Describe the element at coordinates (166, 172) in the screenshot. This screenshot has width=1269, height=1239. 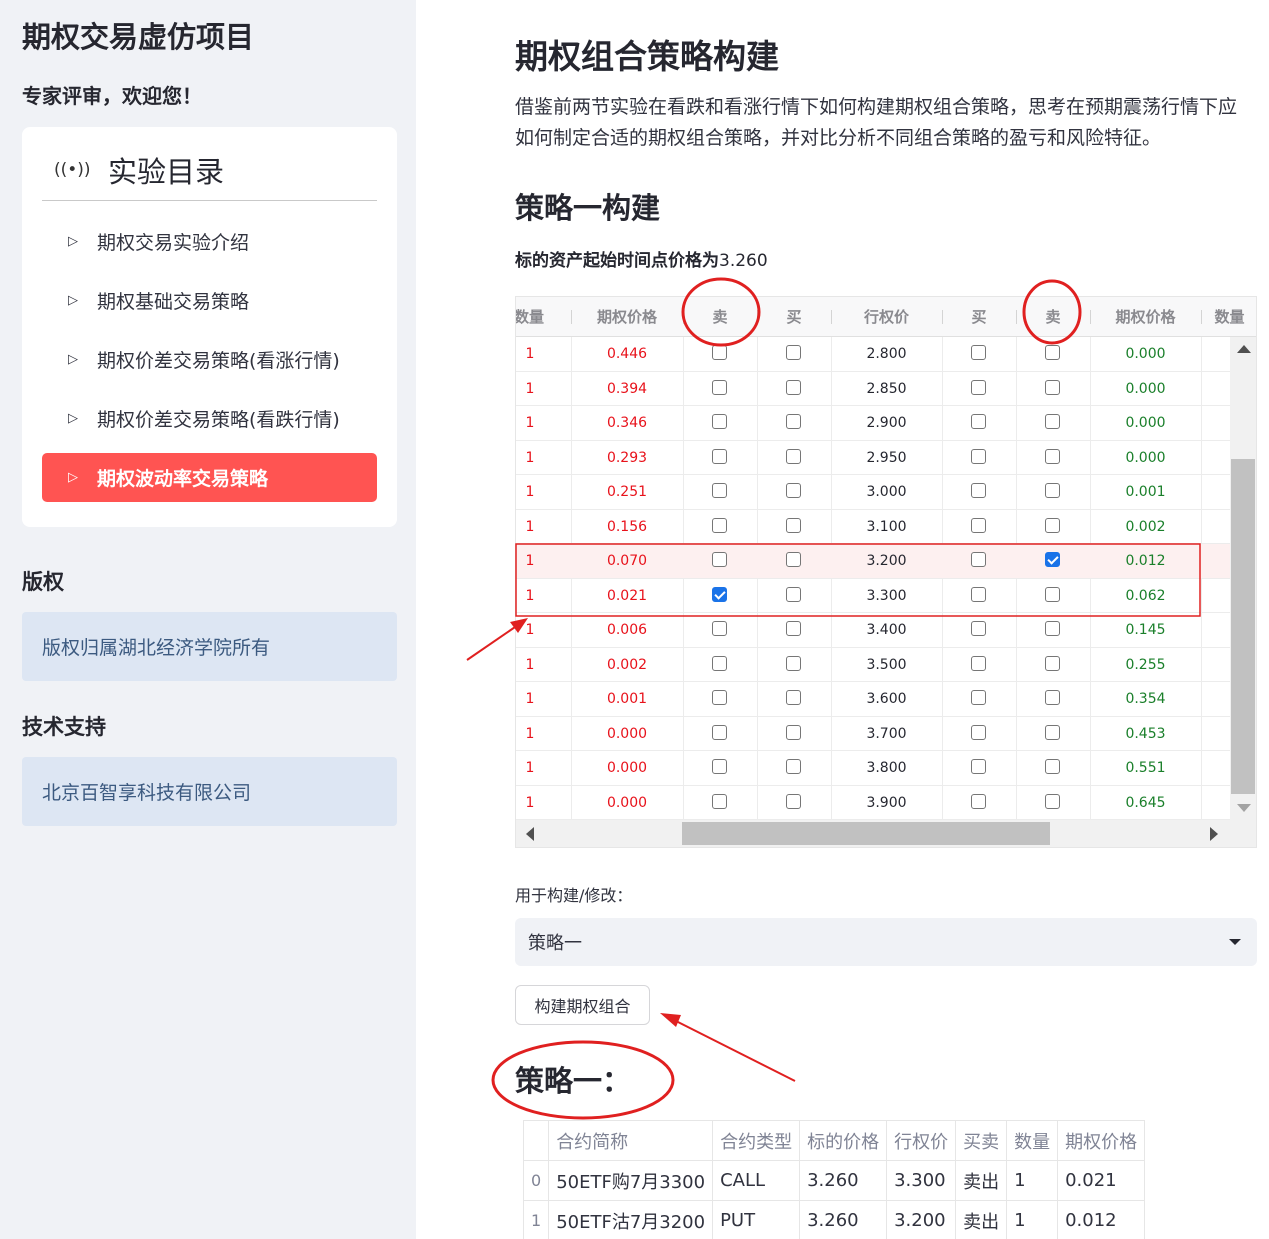
I see `menu-title: 实验目录` at that location.